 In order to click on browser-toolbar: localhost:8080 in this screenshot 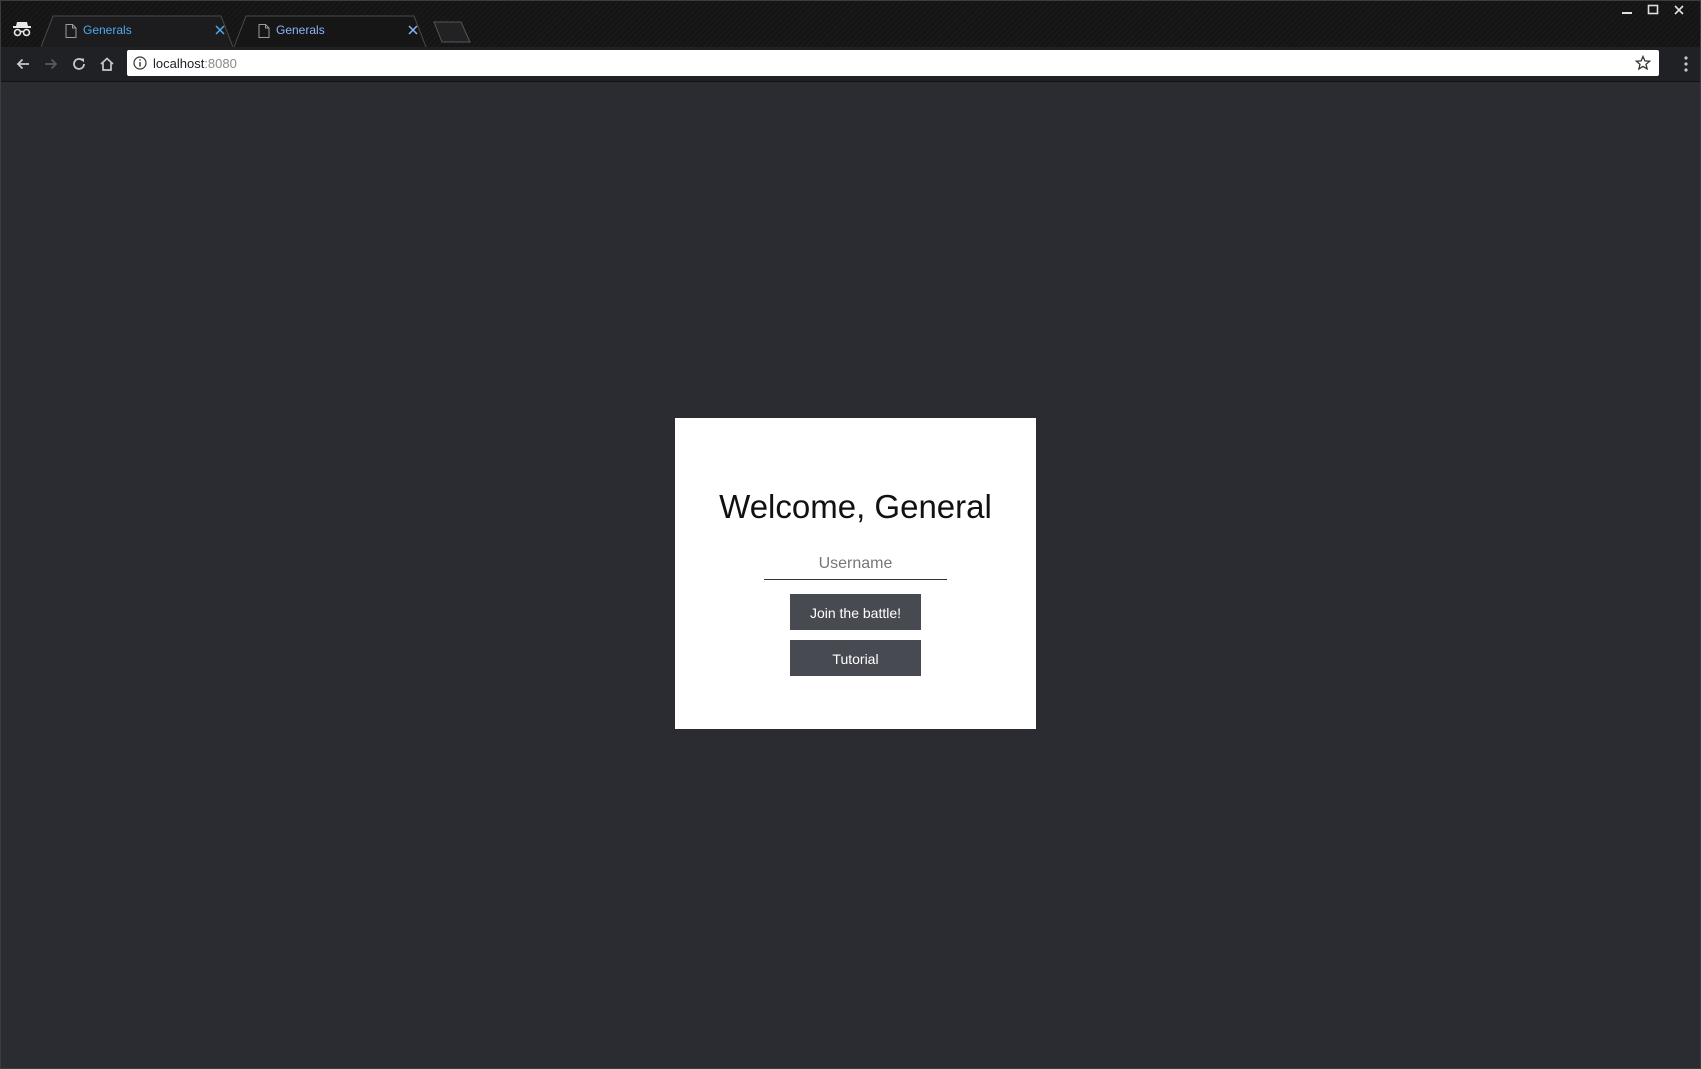, I will do `click(850, 64)`.